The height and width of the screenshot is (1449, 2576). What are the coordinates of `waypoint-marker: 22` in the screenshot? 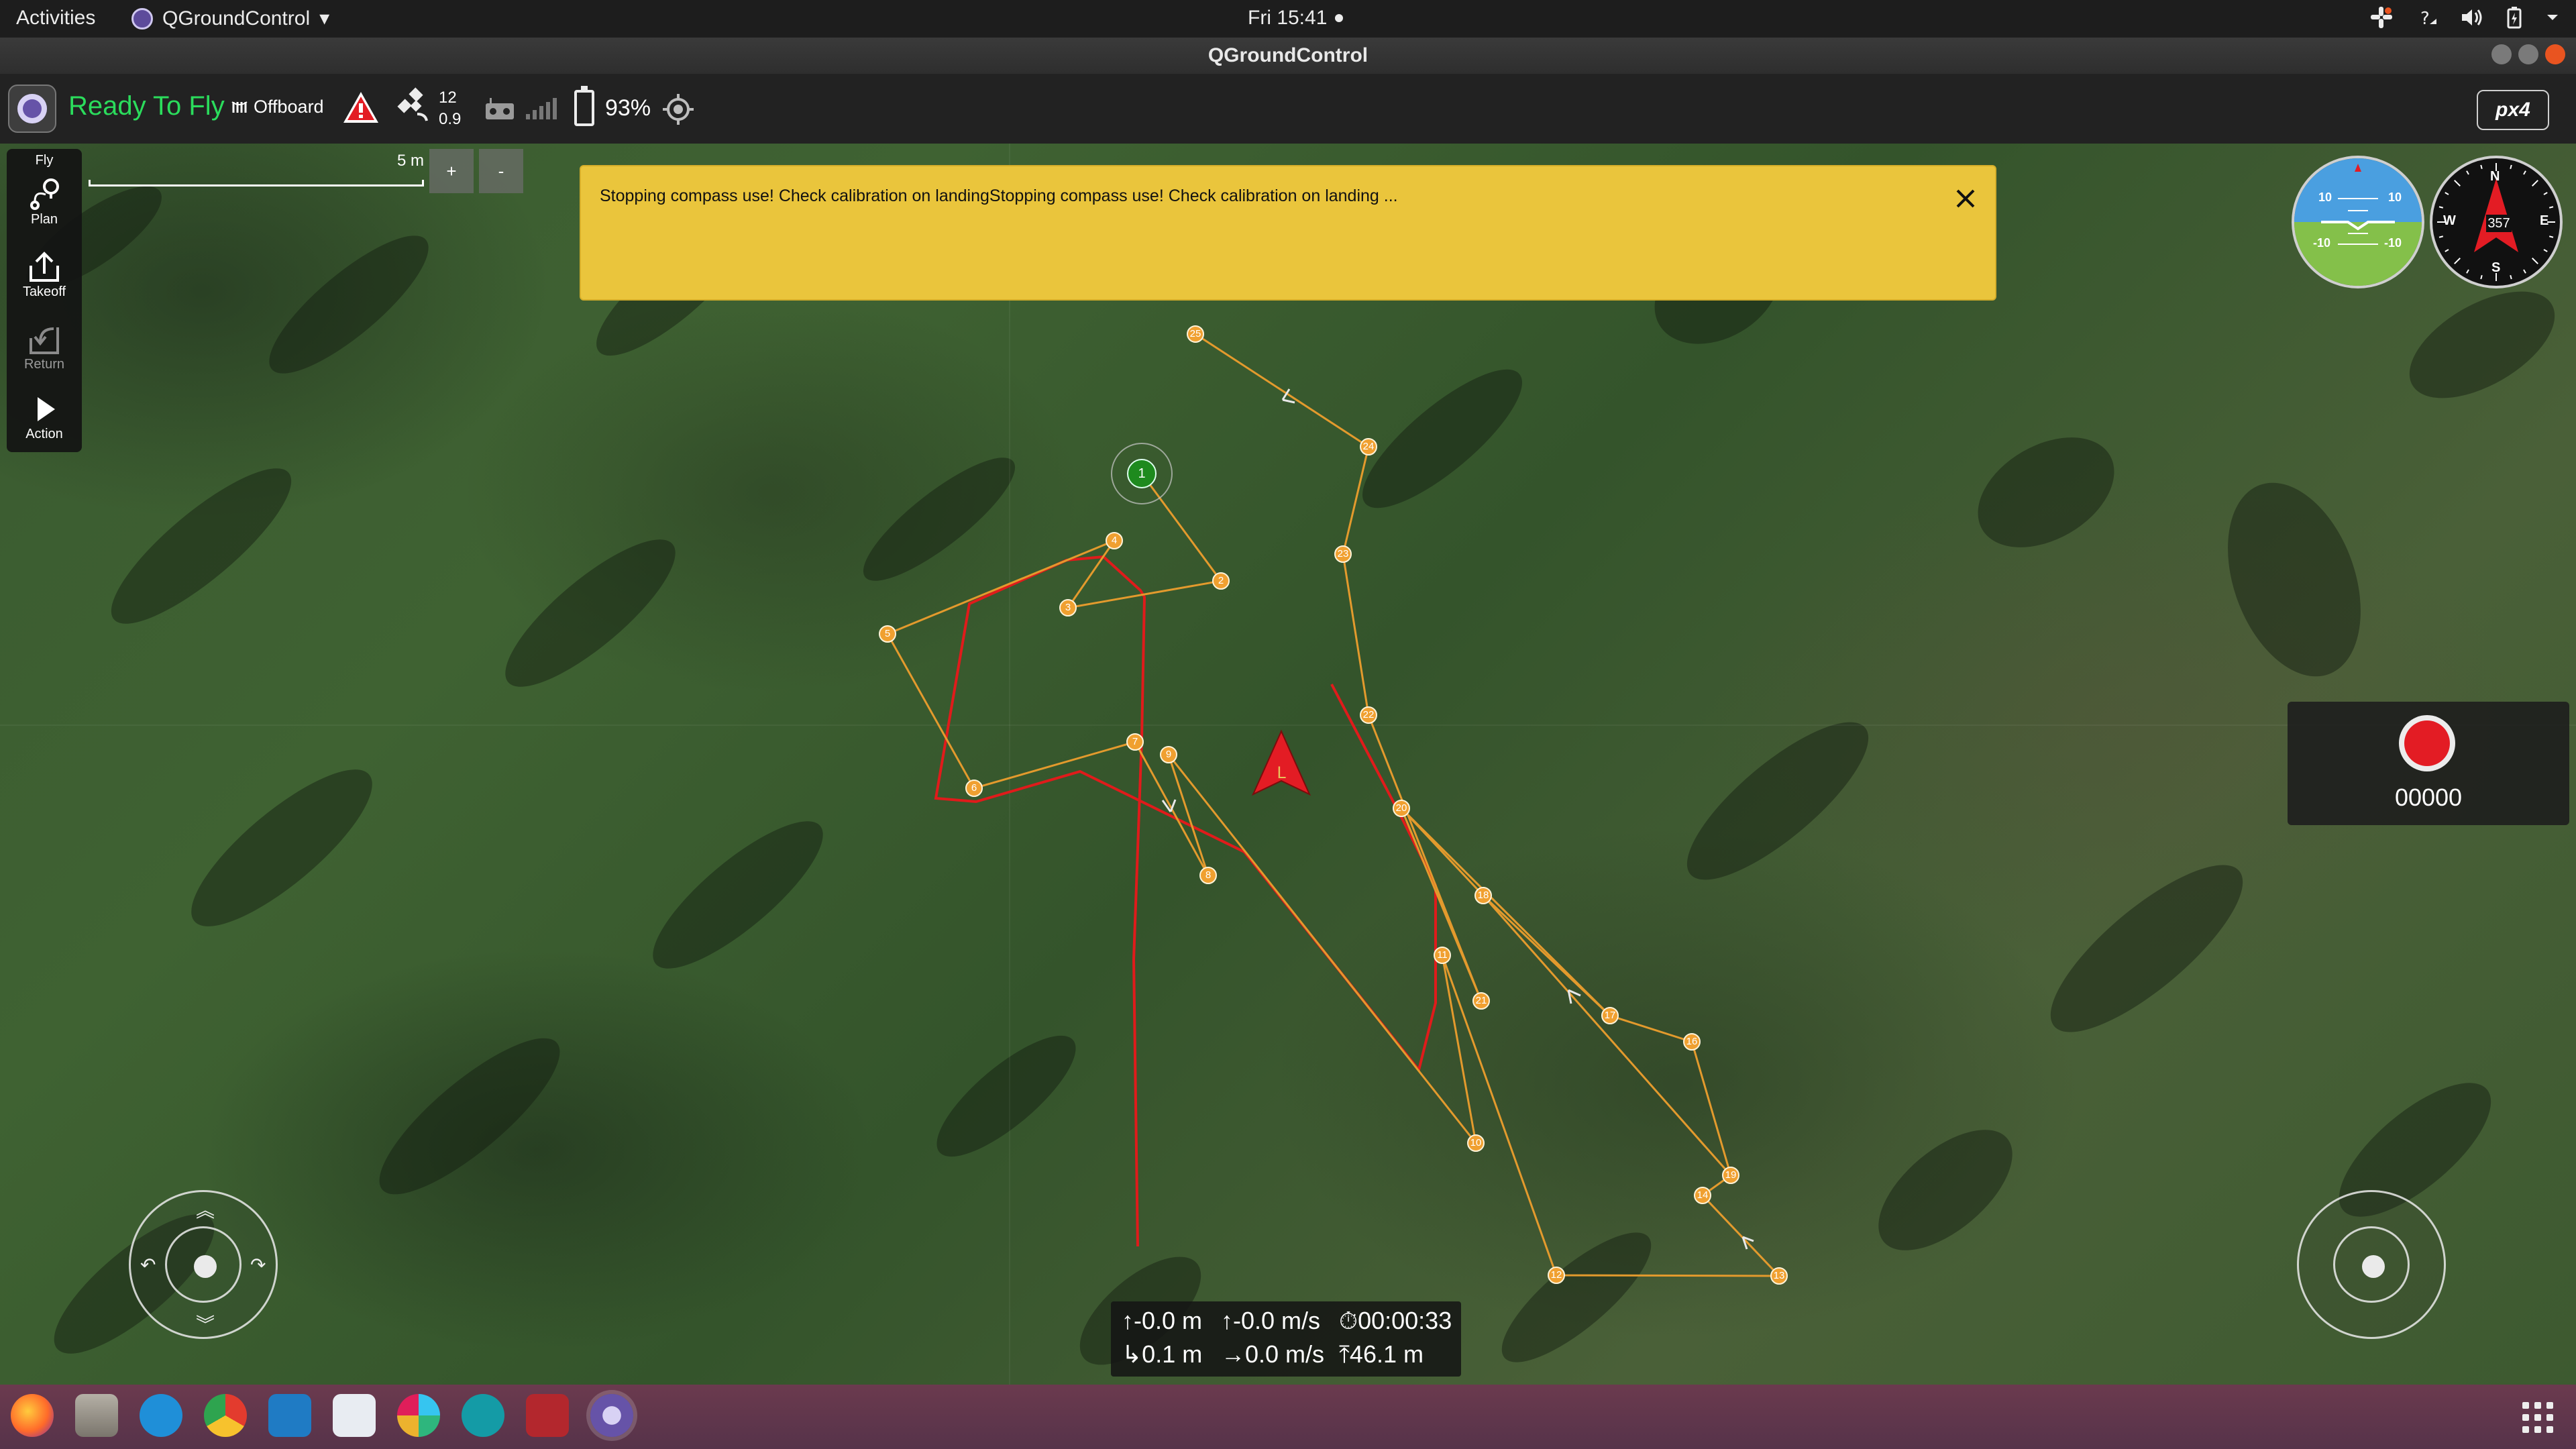 It's located at (1368, 715).